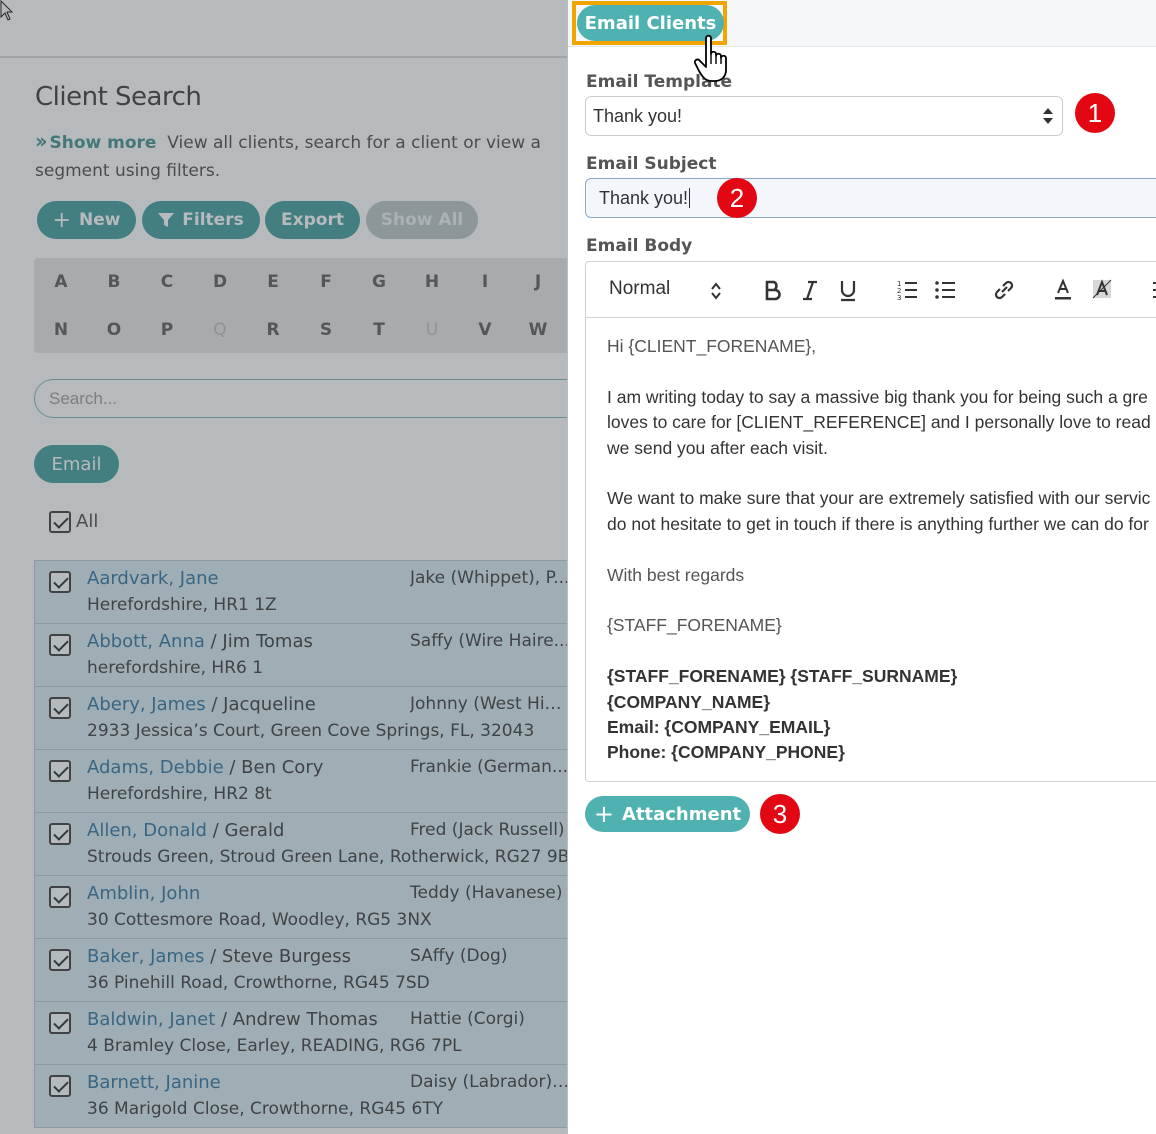 This screenshot has height=1134, width=1156. What do you see at coordinates (102, 143) in the screenshot?
I see `show-more-link: Show more` at bounding box center [102, 143].